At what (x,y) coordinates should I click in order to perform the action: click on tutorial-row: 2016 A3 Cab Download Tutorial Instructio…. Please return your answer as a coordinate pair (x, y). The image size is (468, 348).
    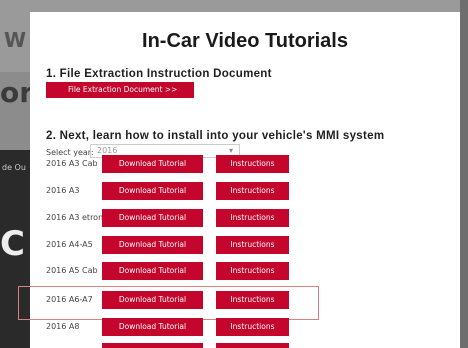
    Looking at the image, I should click on (196, 164).